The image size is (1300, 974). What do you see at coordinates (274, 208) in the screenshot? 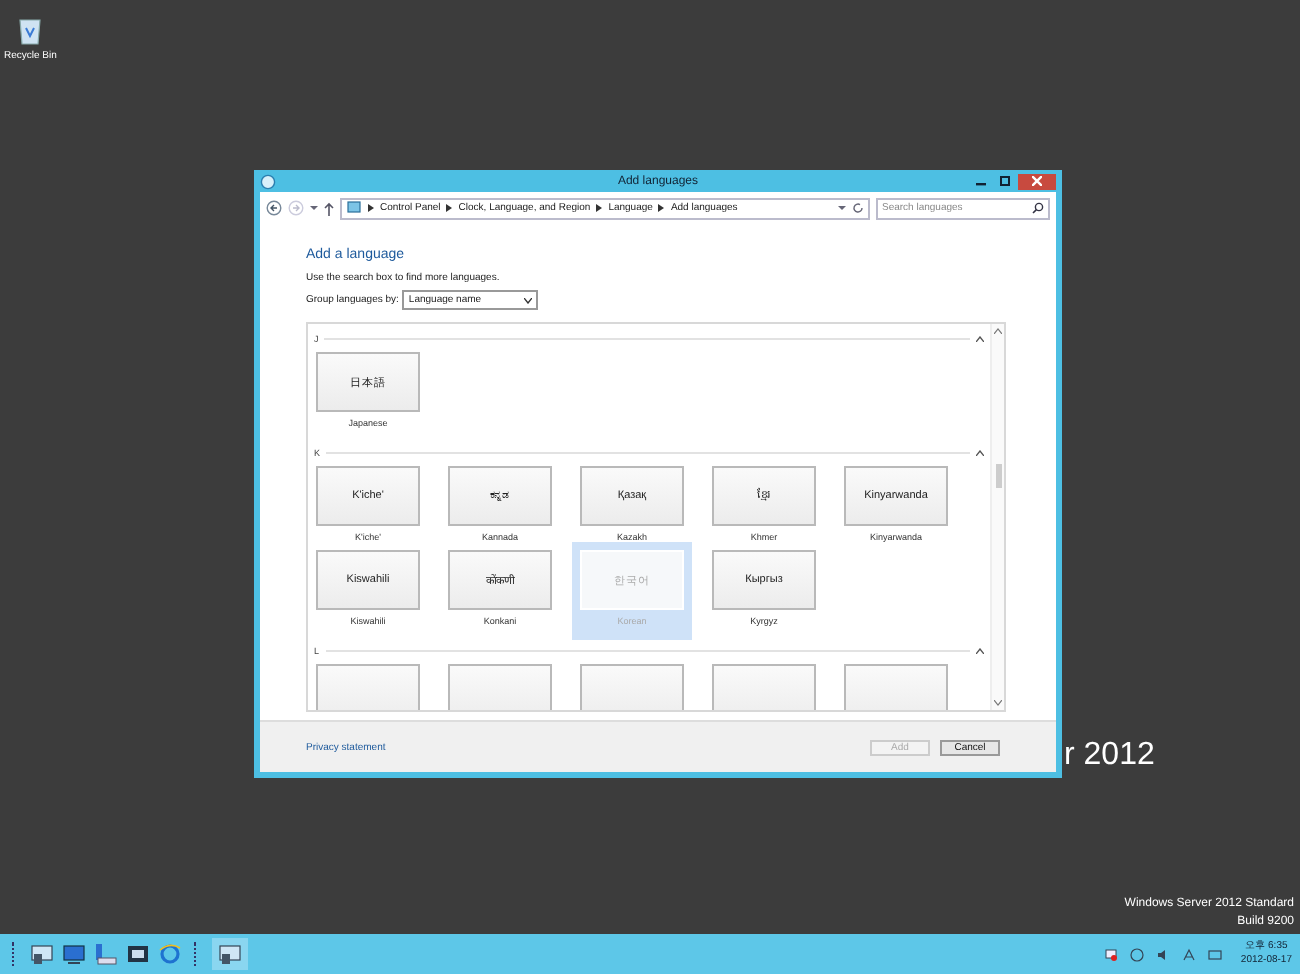
I see `back-icon` at bounding box center [274, 208].